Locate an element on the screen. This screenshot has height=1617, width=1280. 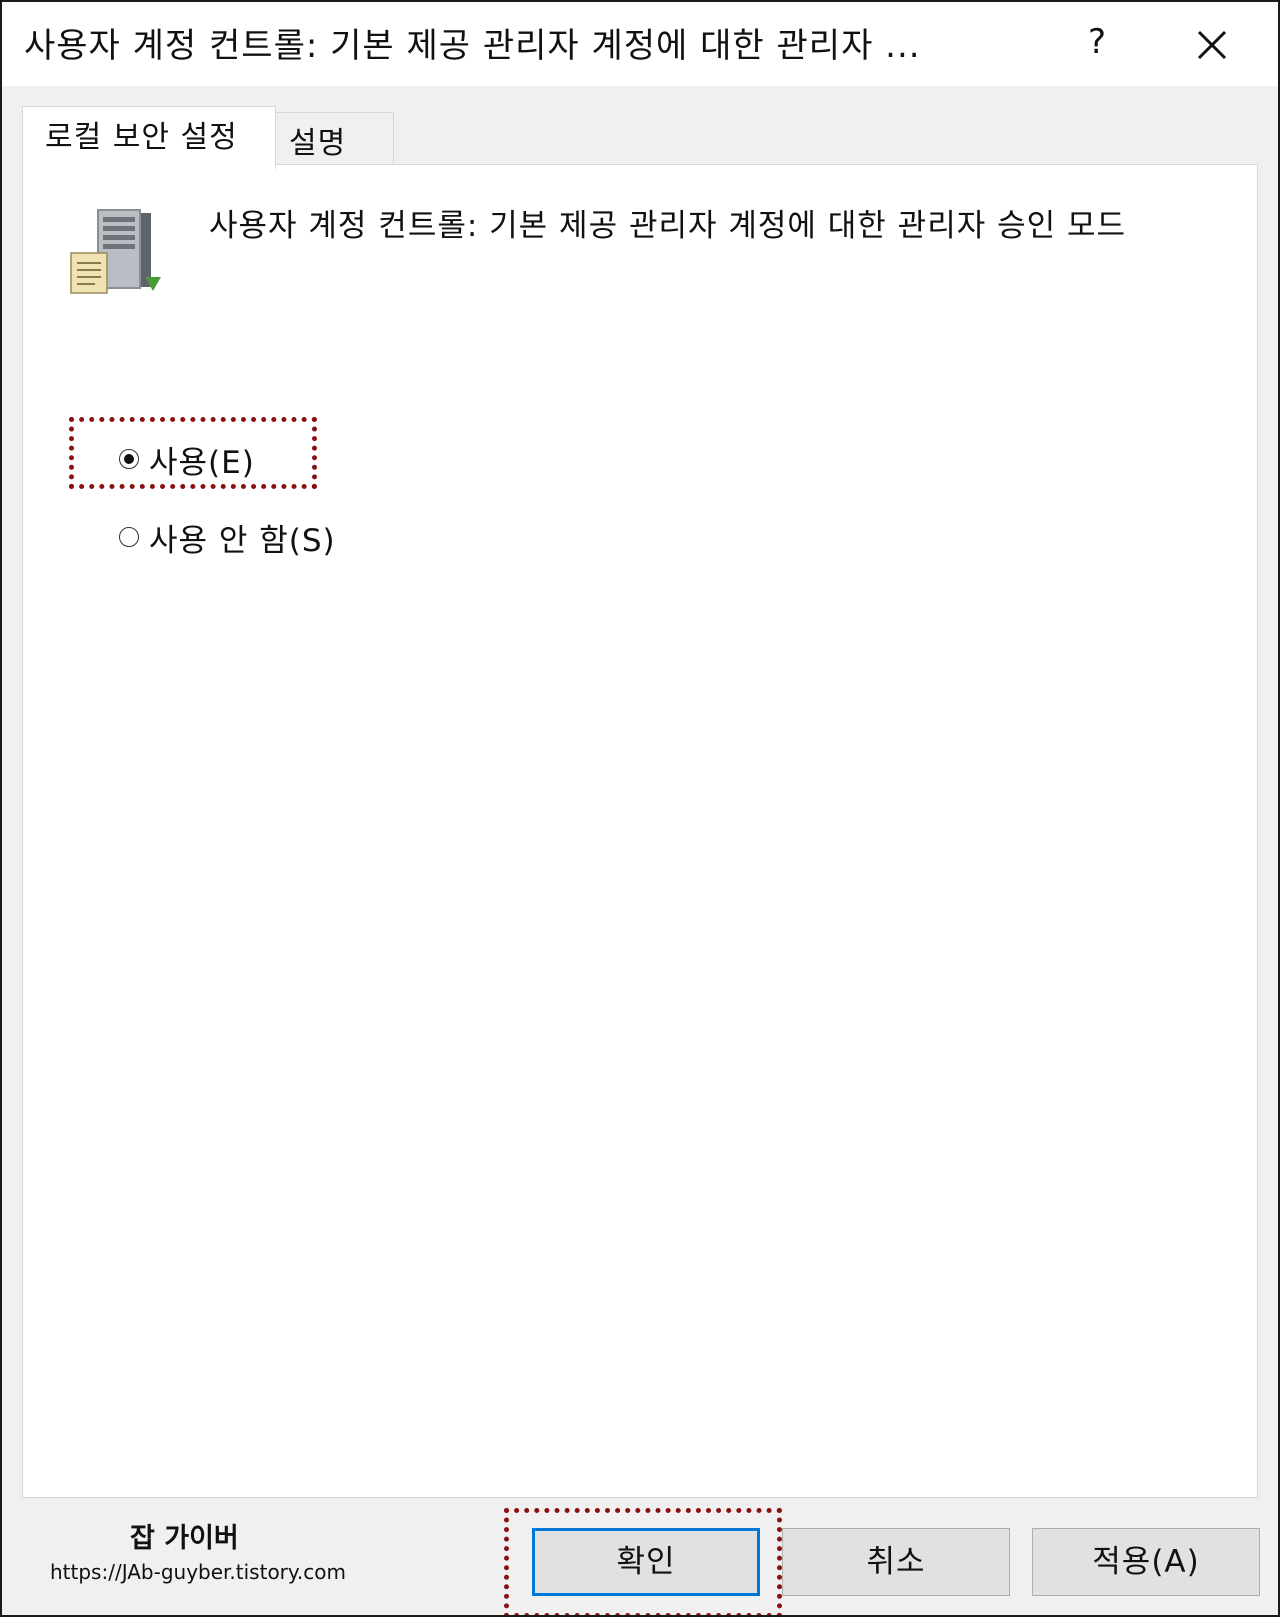
disable-option: 사용 안 함(S) is located at coordinates (227, 537).